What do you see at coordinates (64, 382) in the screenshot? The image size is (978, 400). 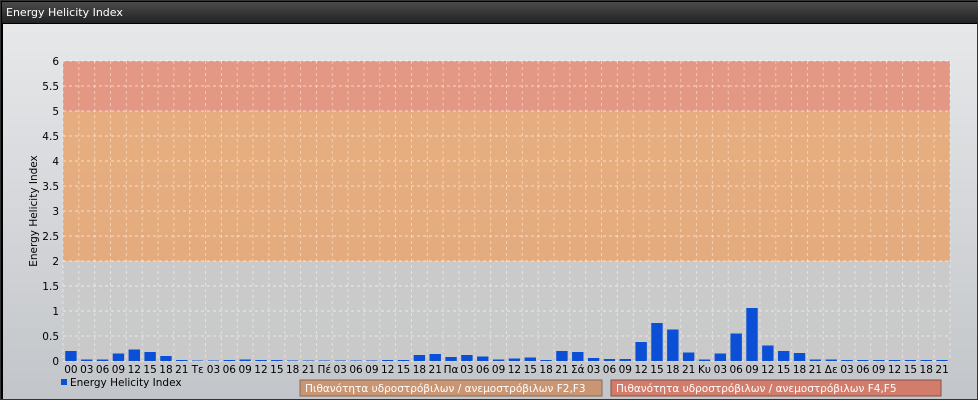 I see `legend-swatch-ehi` at bounding box center [64, 382].